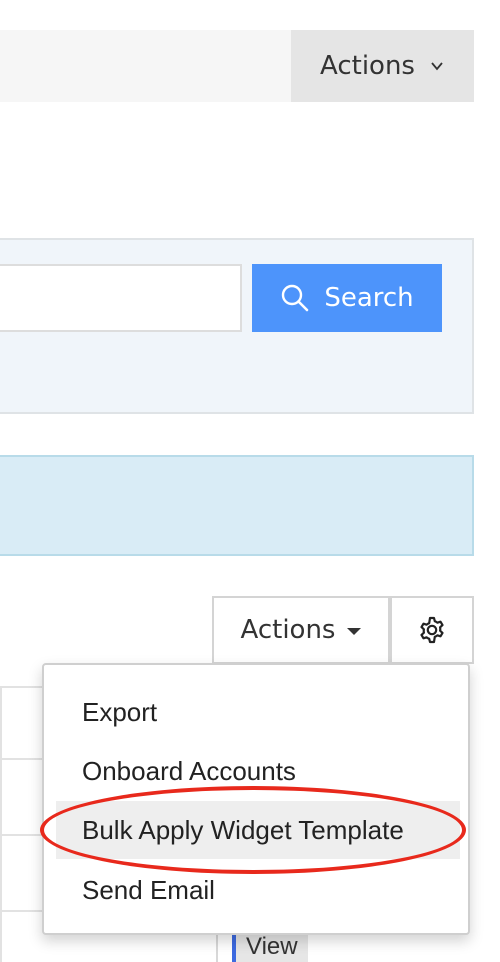 Image resolution: width=500 pixels, height=962 pixels. What do you see at coordinates (121, 298) in the screenshot?
I see `search-input` at bounding box center [121, 298].